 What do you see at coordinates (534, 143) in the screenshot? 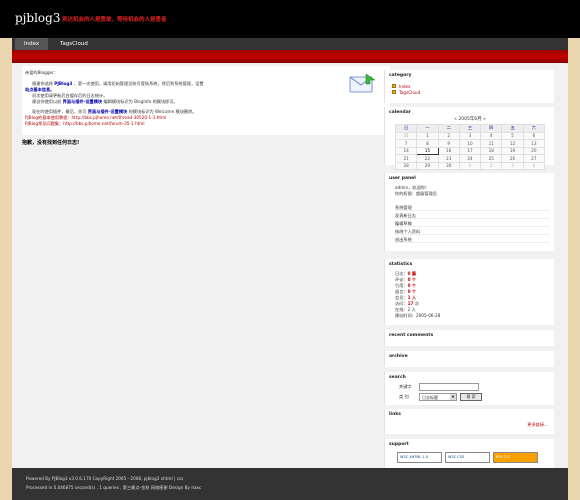
I see `calendar-day: 13` at bounding box center [534, 143].